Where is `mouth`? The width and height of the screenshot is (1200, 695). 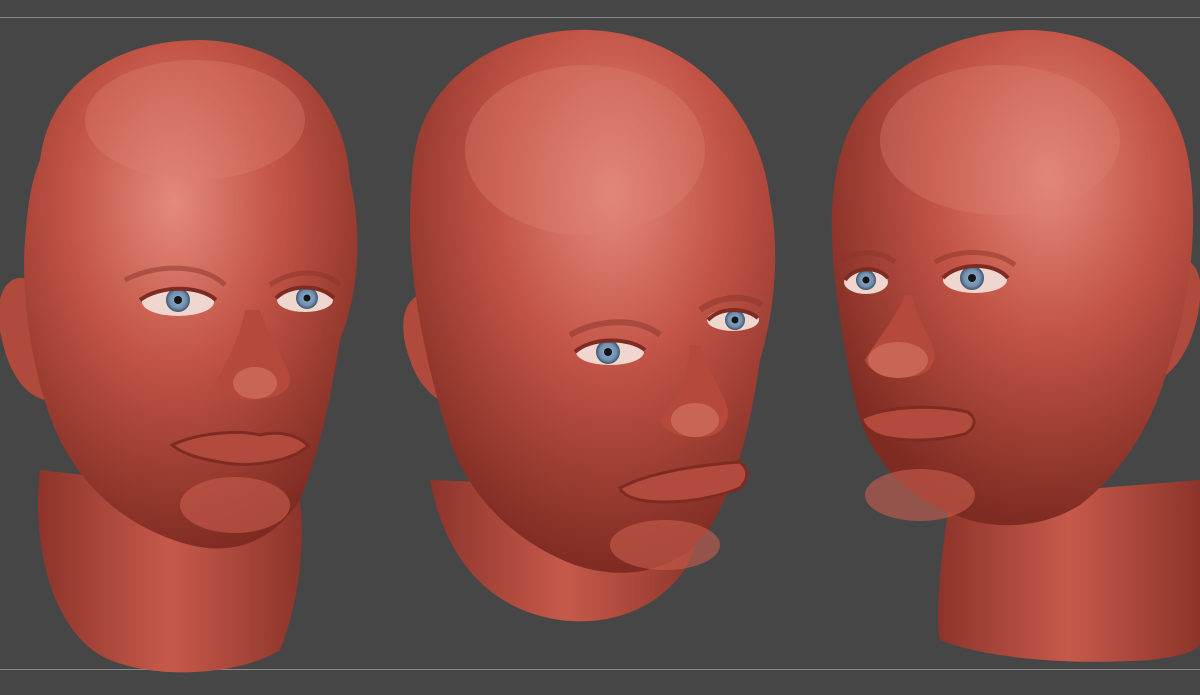 mouth is located at coordinates (918, 423).